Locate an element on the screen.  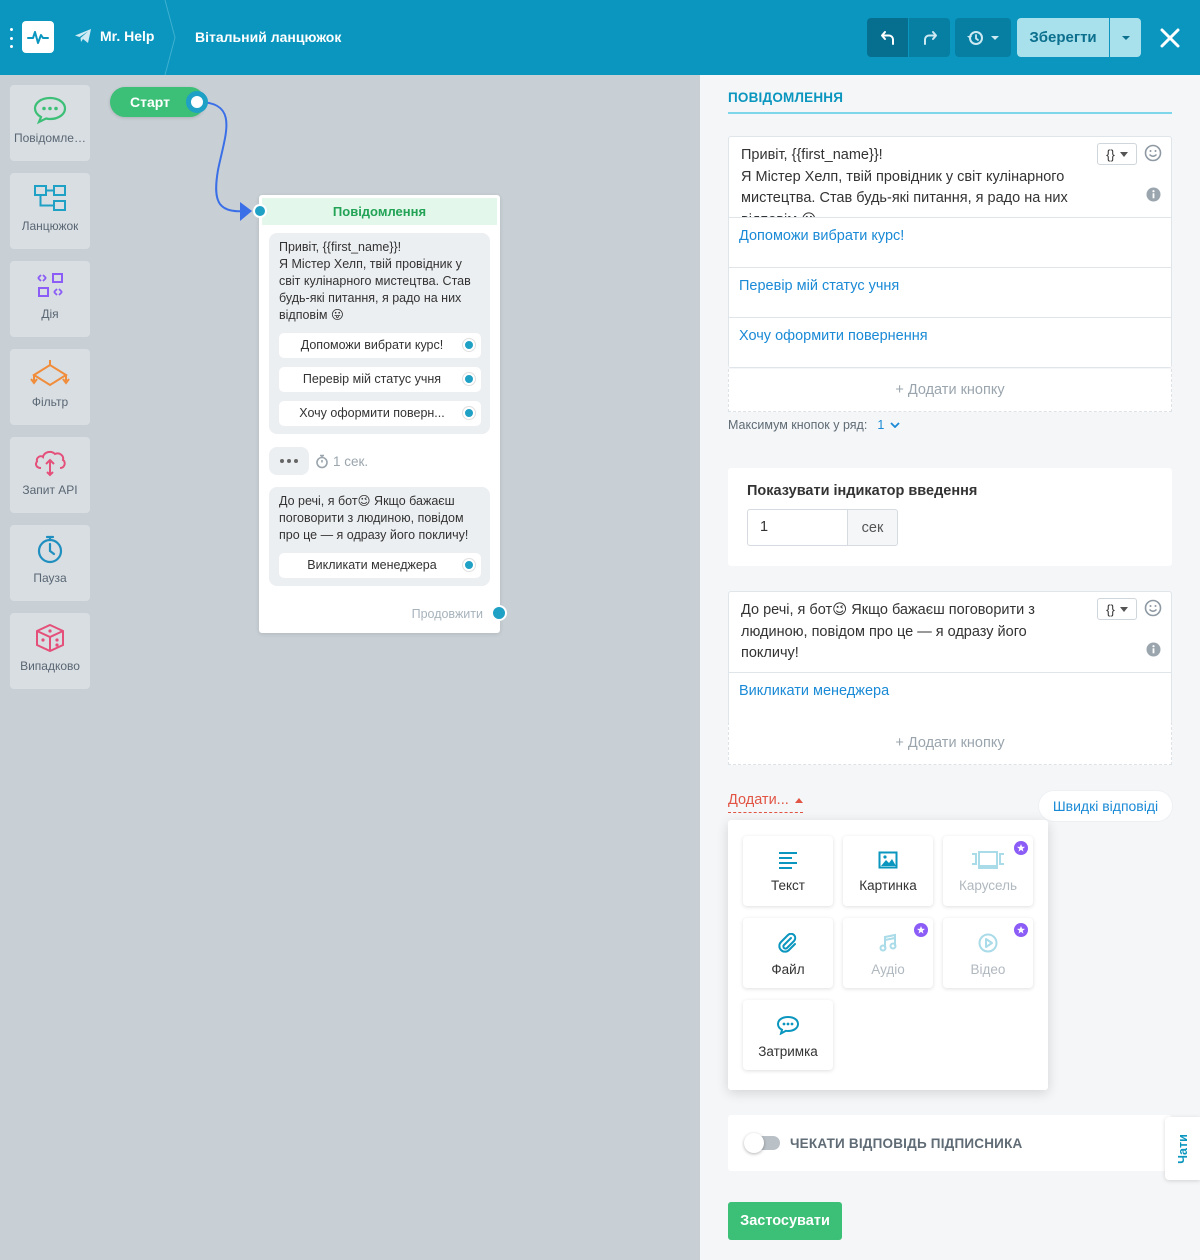
text-lines-icon is located at coordinates (788, 860).